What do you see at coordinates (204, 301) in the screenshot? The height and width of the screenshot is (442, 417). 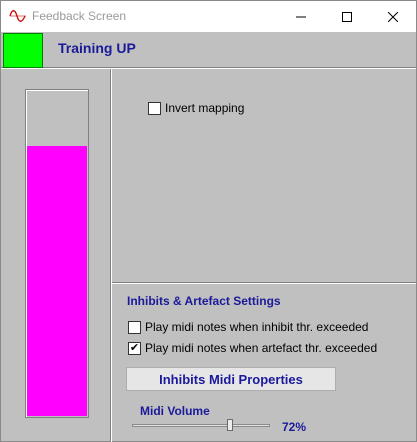 I see `inhibits-section-title: Inhibits & Artefact Settings` at bounding box center [204, 301].